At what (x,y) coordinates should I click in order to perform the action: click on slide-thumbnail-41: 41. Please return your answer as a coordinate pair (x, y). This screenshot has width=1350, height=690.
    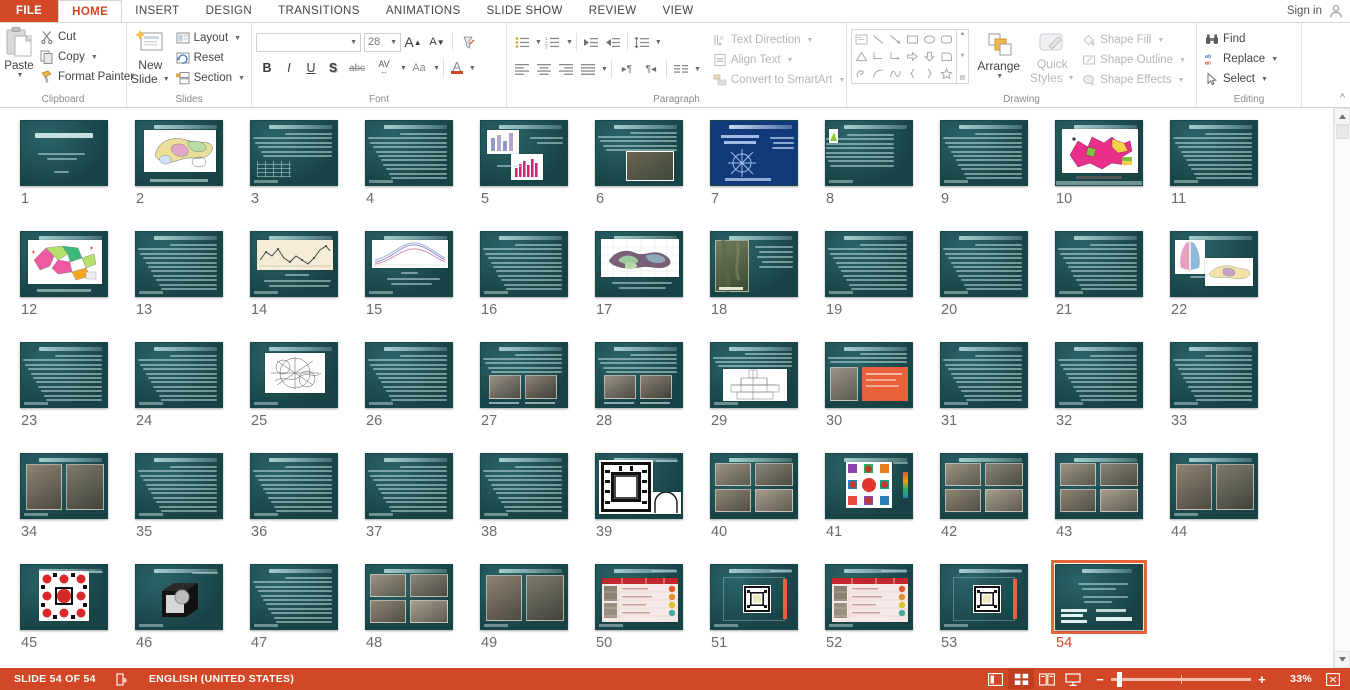
    Looking at the image, I should click on (882, 508).